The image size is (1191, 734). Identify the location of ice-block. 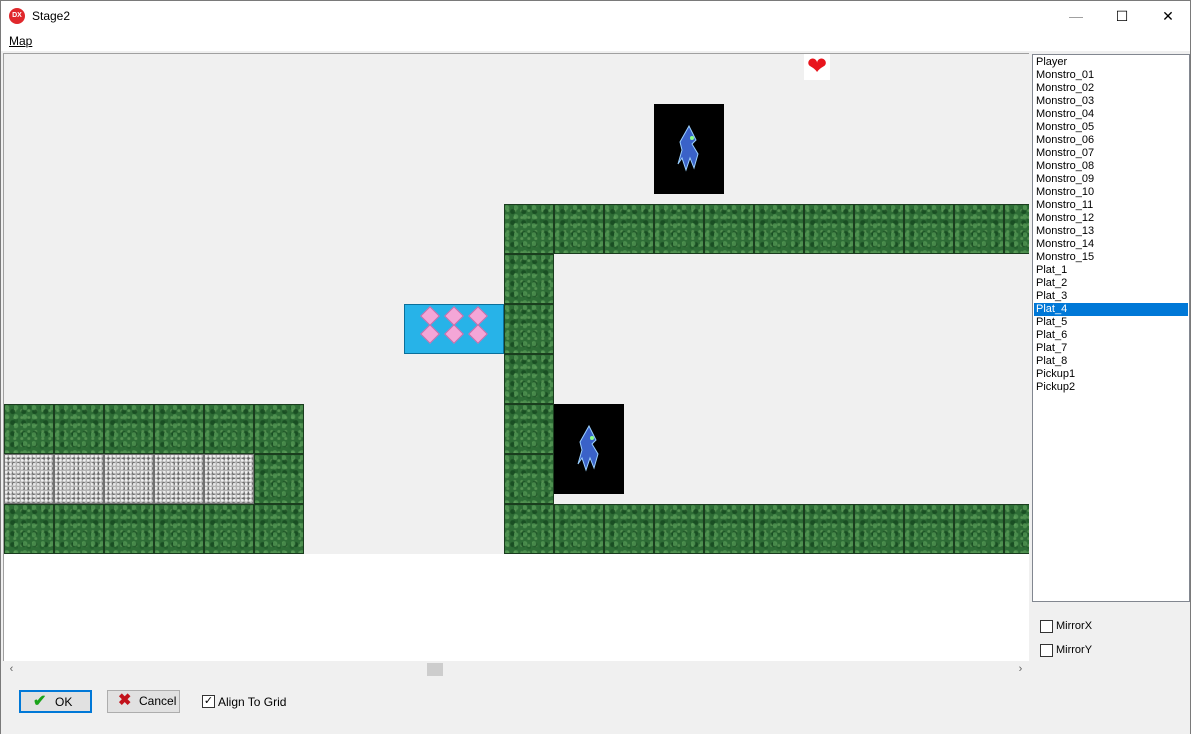
(454, 329).